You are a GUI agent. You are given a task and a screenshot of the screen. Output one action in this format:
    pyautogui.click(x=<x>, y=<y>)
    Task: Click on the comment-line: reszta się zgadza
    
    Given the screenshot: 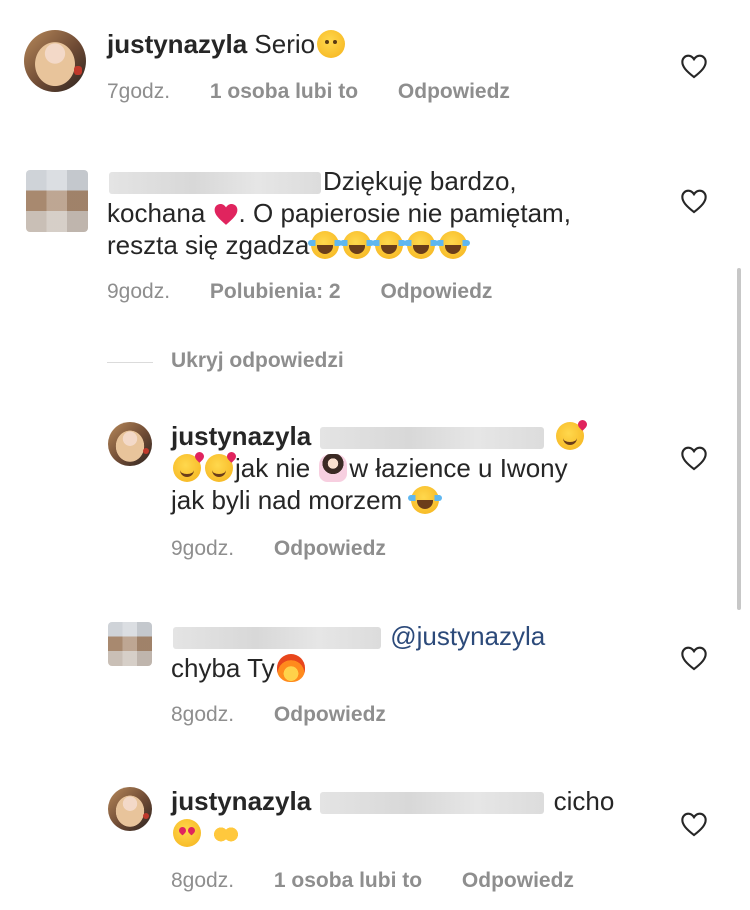 What is the action you would take?
    pyautogui.click(x=387, y=245)
    